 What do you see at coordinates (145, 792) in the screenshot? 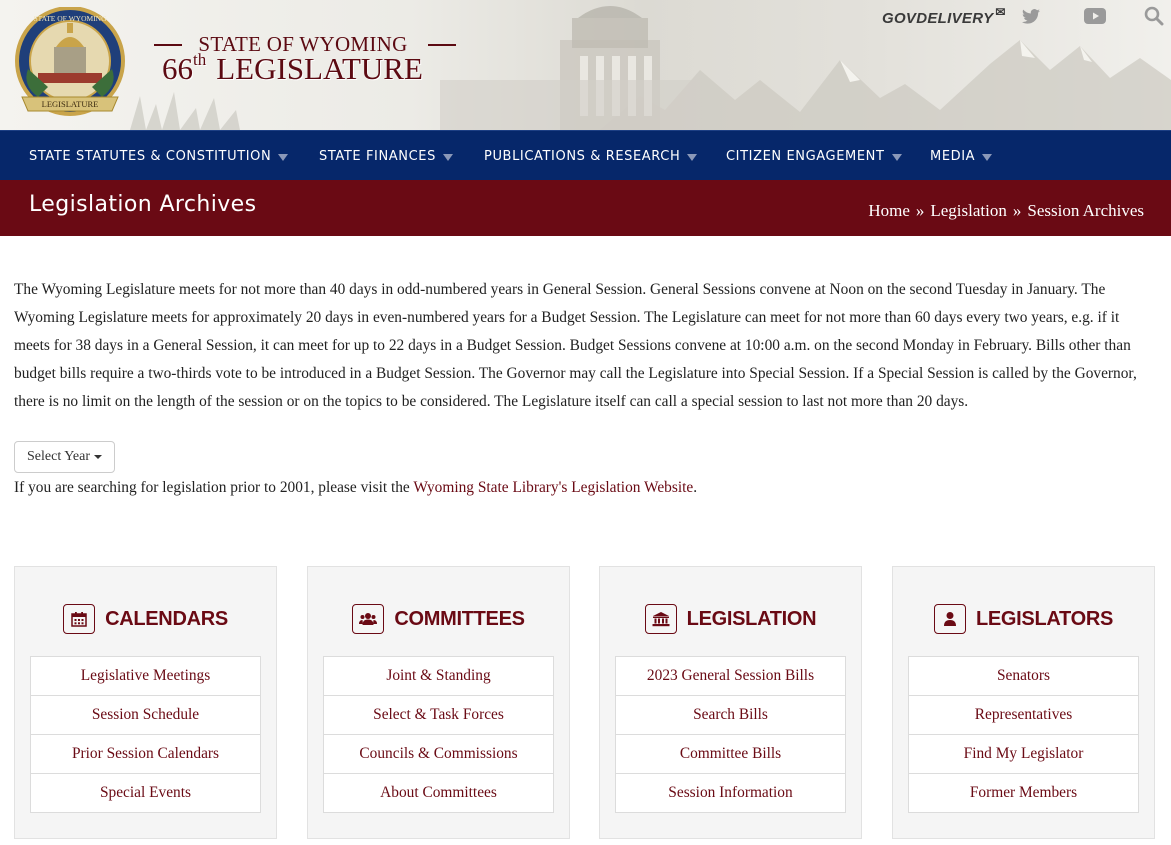
I see `list-item: Special Events` at bounding box center [145, 792].